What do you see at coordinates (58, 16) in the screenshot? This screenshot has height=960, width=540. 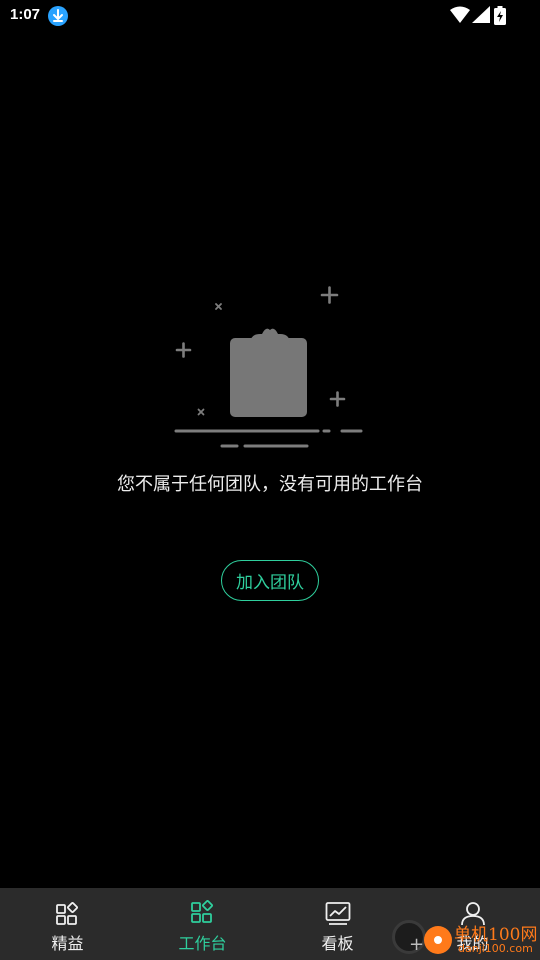 I see `download-arrow-icon` at bounding box center [58, 16].